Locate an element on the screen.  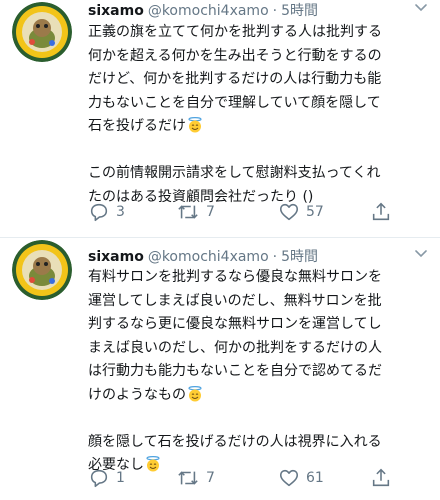
tweet-text-line: は行動力も能力もないことを自分で認めてるだ is located at coordinates (235, 371).